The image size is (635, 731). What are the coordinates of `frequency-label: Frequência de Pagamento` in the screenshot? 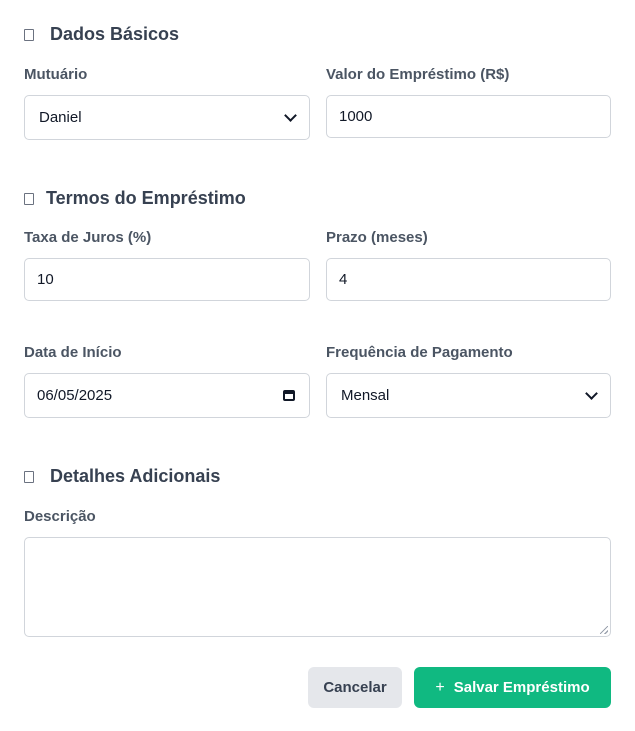 It's located at (419, 352).